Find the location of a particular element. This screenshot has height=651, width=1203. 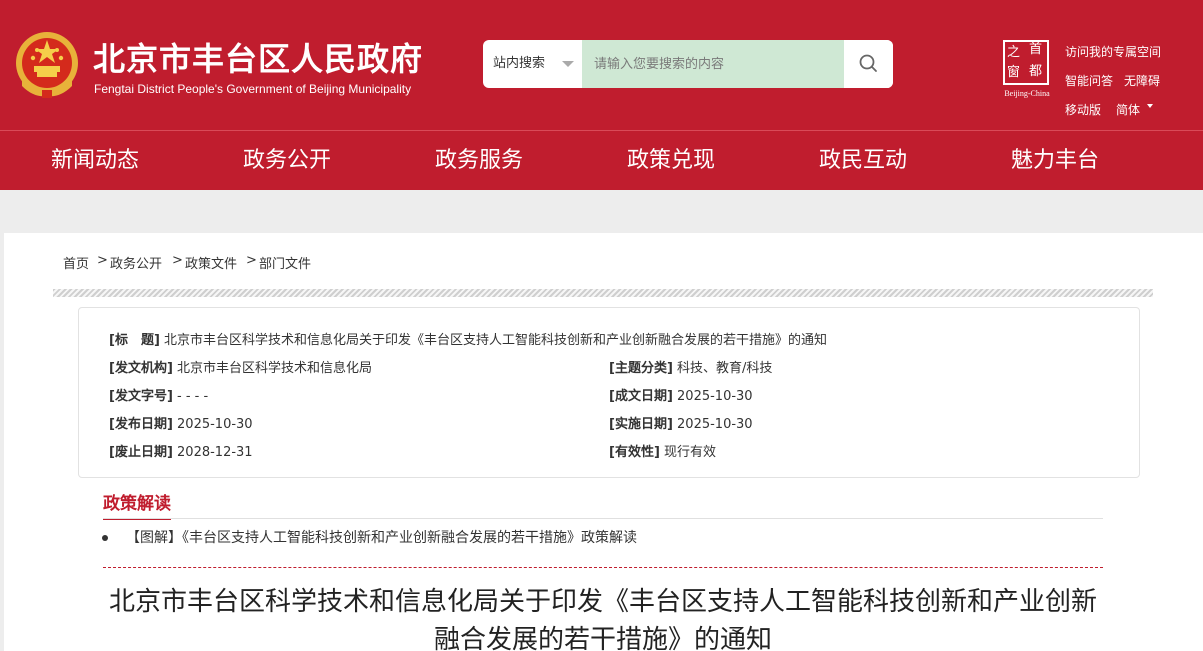

meta-label: [废止日期] is located at coordinates (141, 452).